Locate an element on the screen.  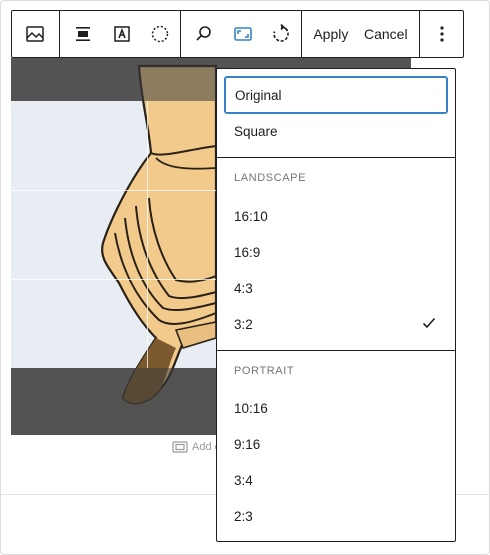
toolbar-group-block is located at coordinates (36, 34).